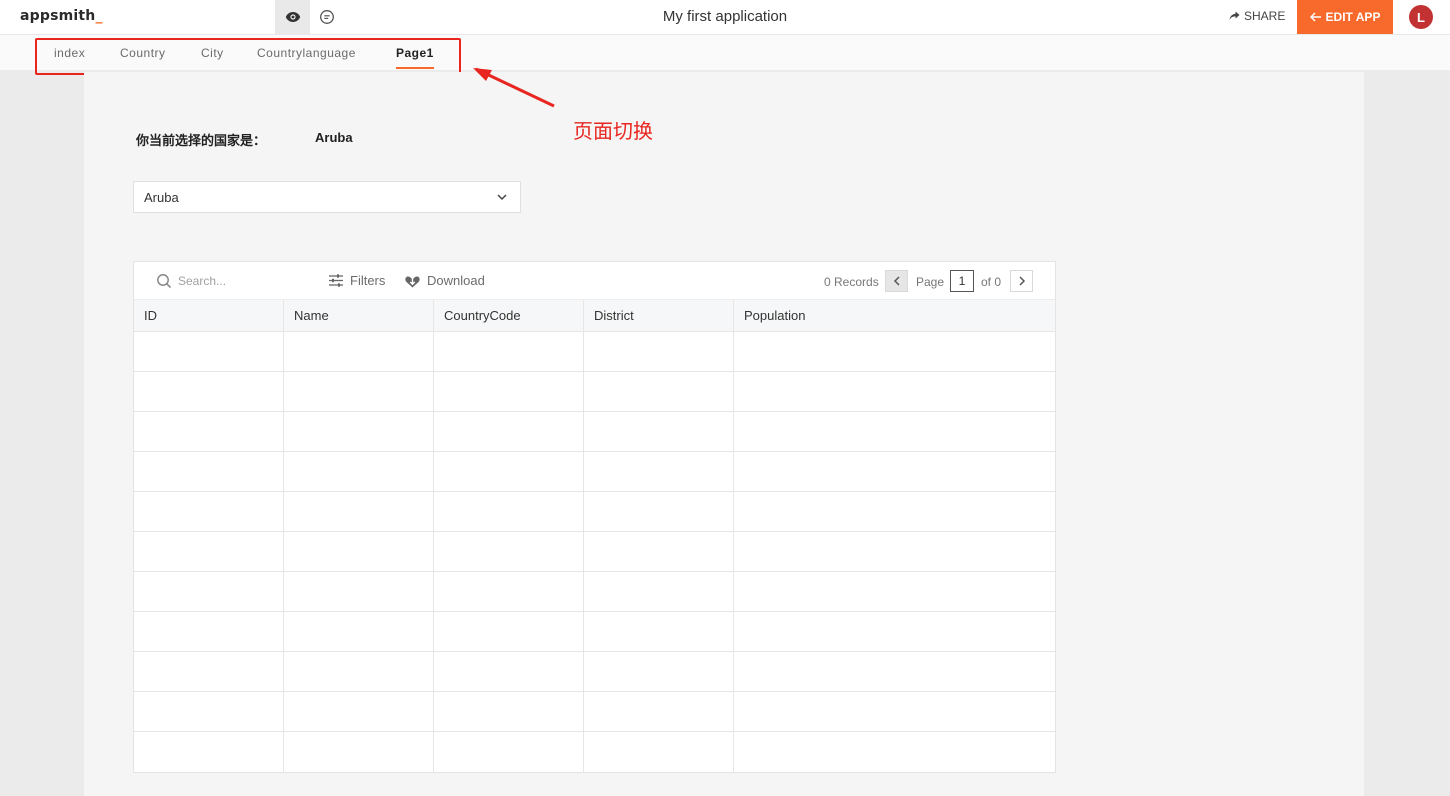 The width and height of the screenshot is (1450, 796). I want to click on view-mode-button, so click(292, 17).